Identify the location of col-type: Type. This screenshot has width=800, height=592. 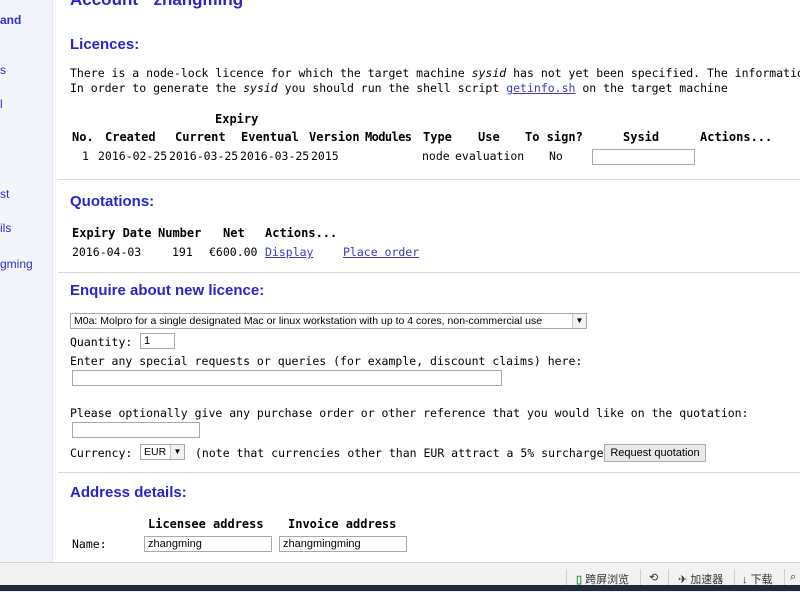
(437, 137).